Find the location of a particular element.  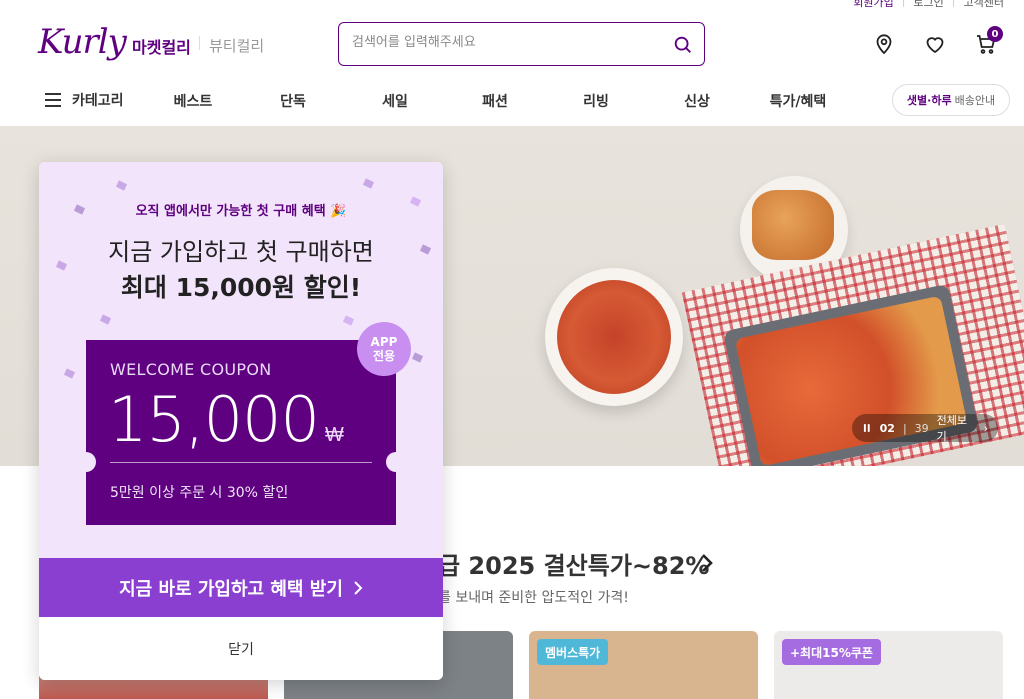

heart-icon is located at coordinates (935, 44).